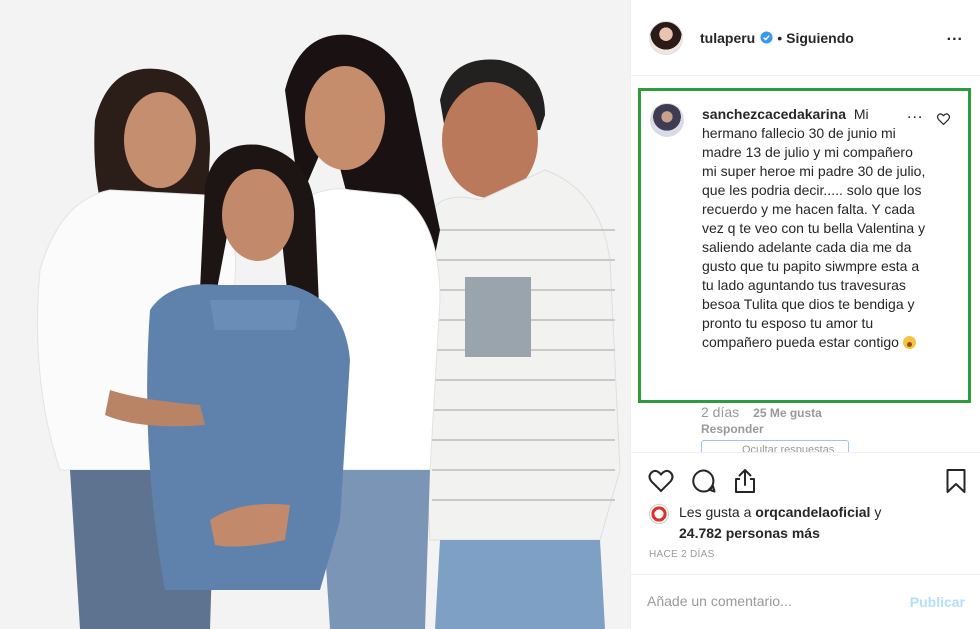 This screenshot has width=980, height=629. I want to click on comment-meta: 2 días 25 Me gusta, so click(761, 412).